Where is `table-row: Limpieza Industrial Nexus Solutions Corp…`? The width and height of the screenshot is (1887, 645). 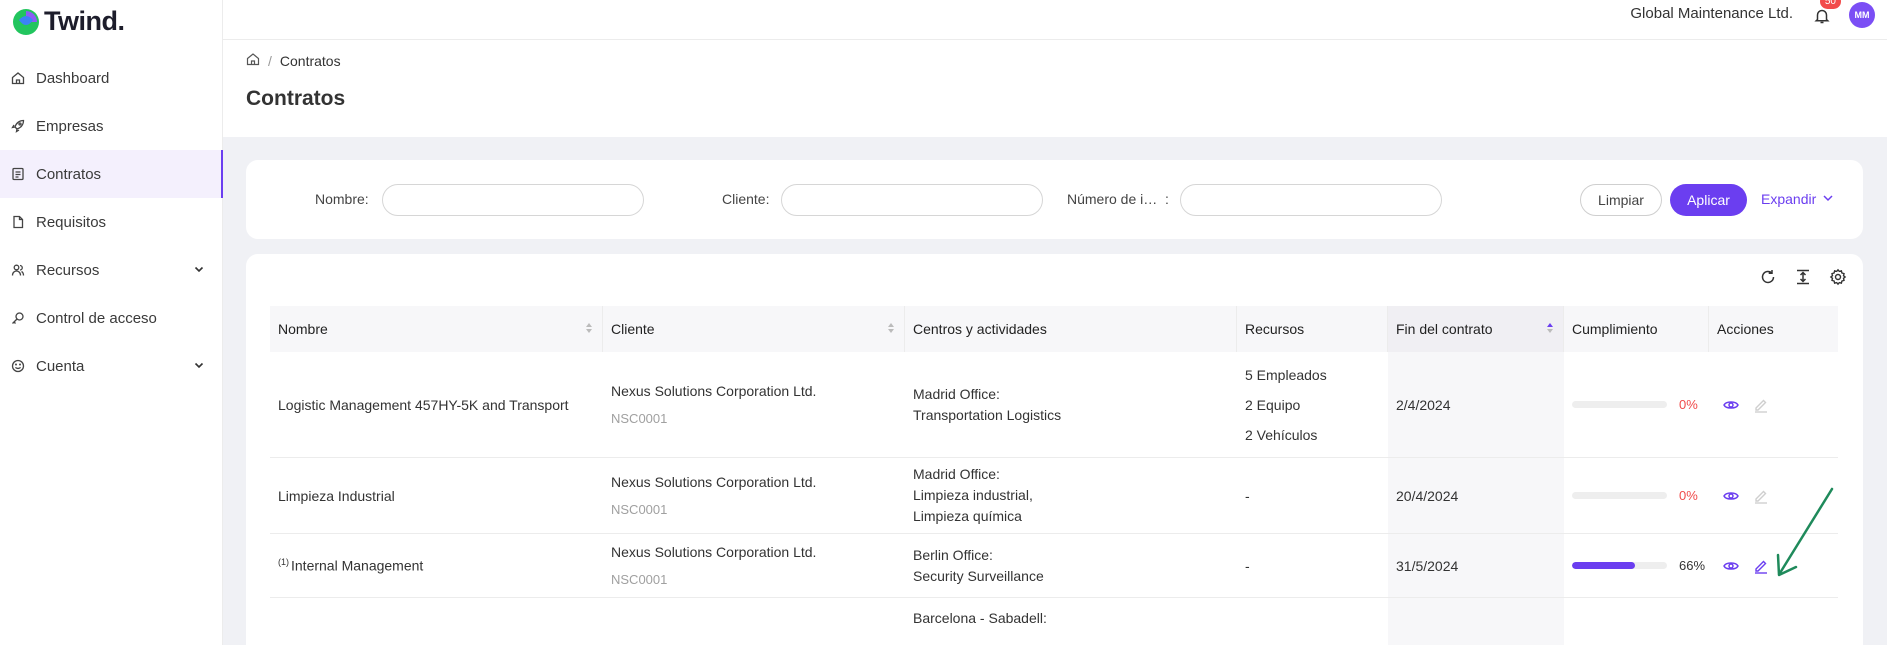
table-row: Limpieza Industrial Nexus Solutions Corp… is located at coordinates (1054, 496).